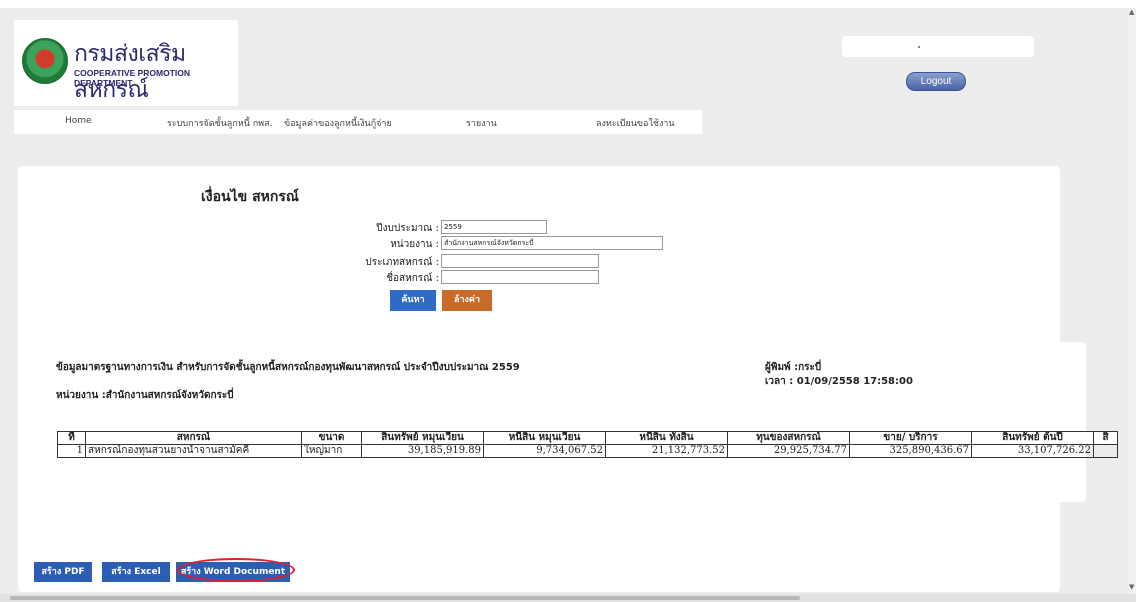  Describe the element at coordinates (45, 61) in the screenshot. I see `cooperative-emblem-icon` at that location.